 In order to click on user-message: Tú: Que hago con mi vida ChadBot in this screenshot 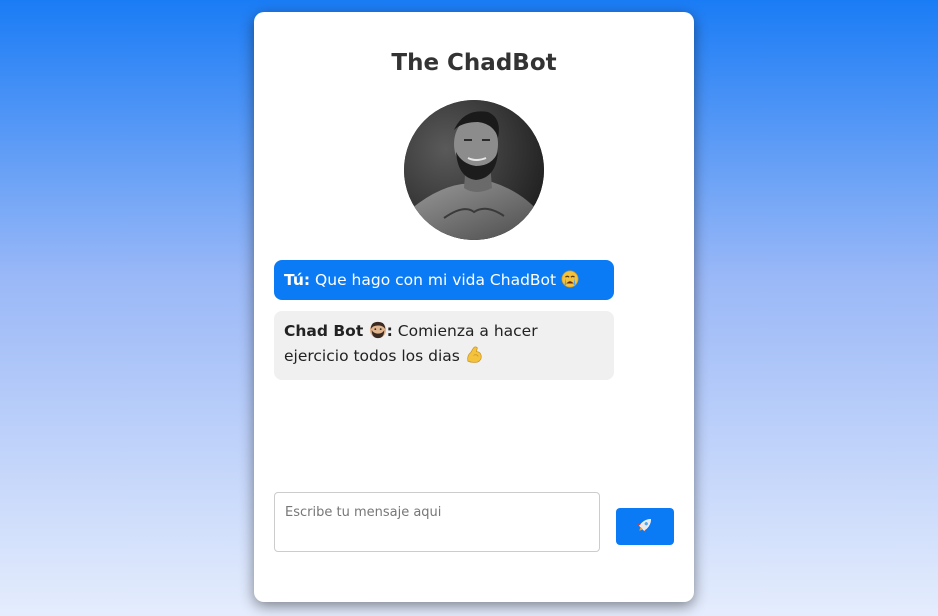, I will do `click(444, 280)`.